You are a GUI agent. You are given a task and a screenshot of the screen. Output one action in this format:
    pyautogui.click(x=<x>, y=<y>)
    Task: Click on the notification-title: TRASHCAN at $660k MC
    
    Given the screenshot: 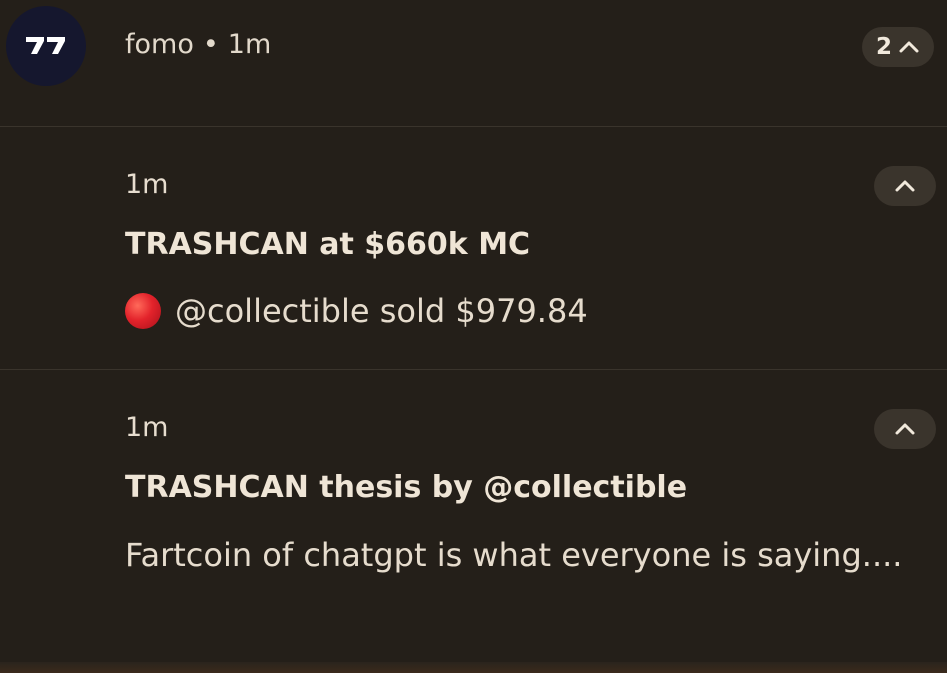 What is the action you would take?
    pyautogui.click(x=328, y=244)
    